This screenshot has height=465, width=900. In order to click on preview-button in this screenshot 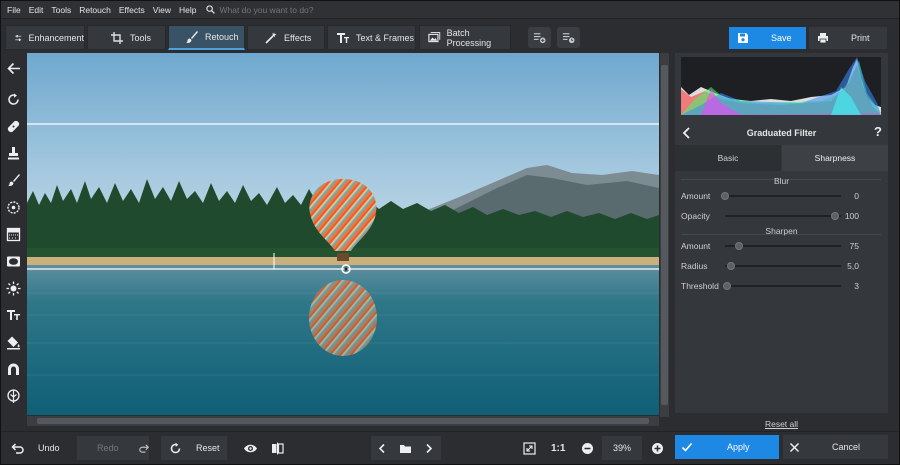, I will do `click(252, 448)`.